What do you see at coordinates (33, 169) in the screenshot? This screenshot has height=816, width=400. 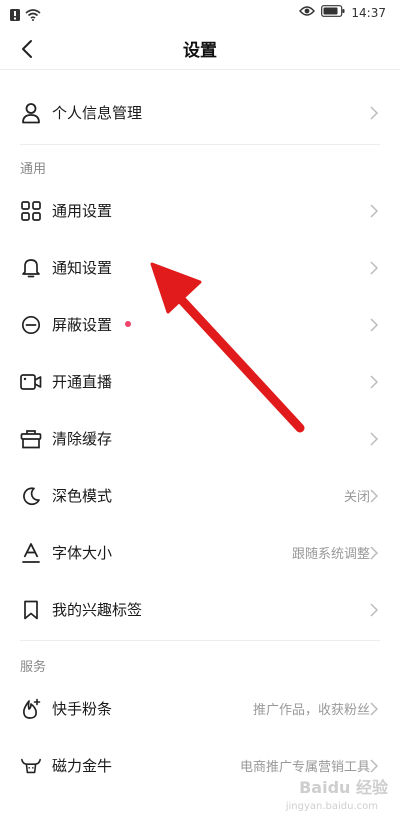 I see `section-title-general: 通用` at bounding box center [33, 169].